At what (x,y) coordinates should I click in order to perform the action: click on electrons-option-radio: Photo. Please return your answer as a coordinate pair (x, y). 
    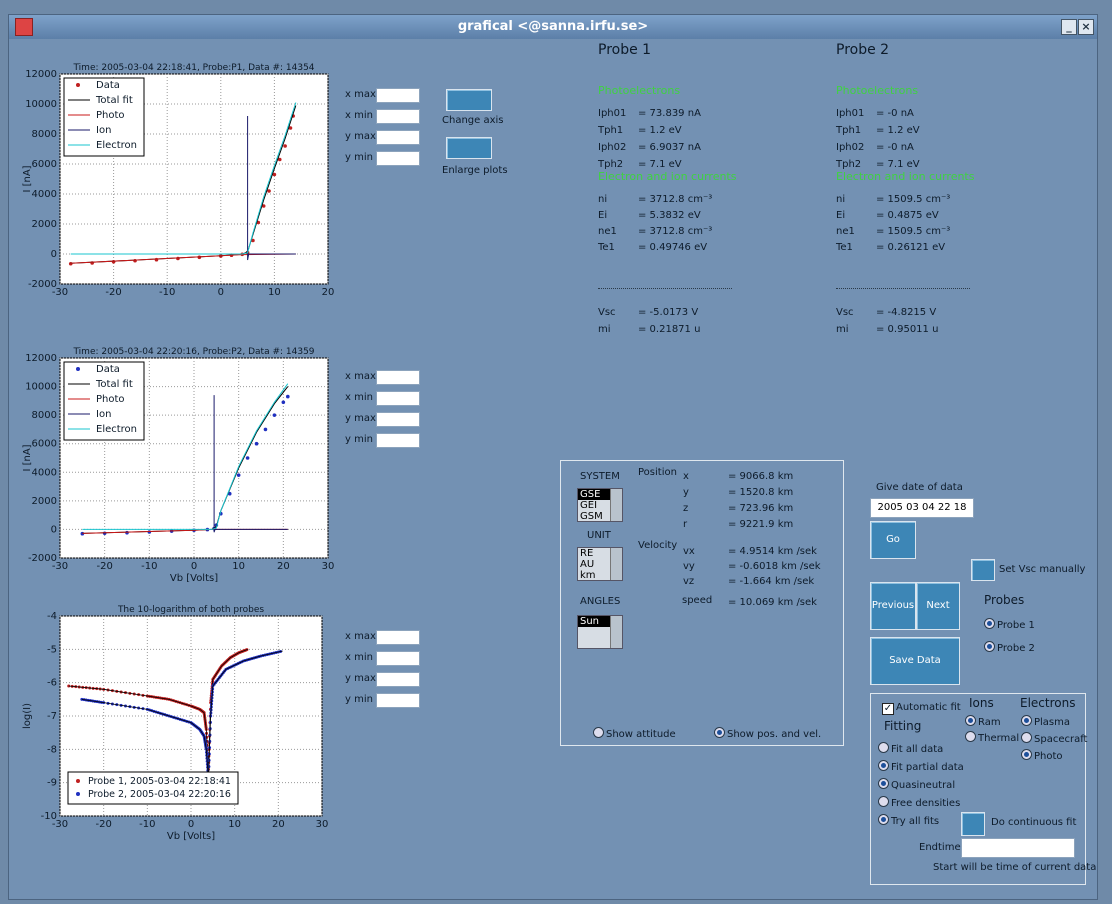
    Looking at the image, I should click on (1042, 755).